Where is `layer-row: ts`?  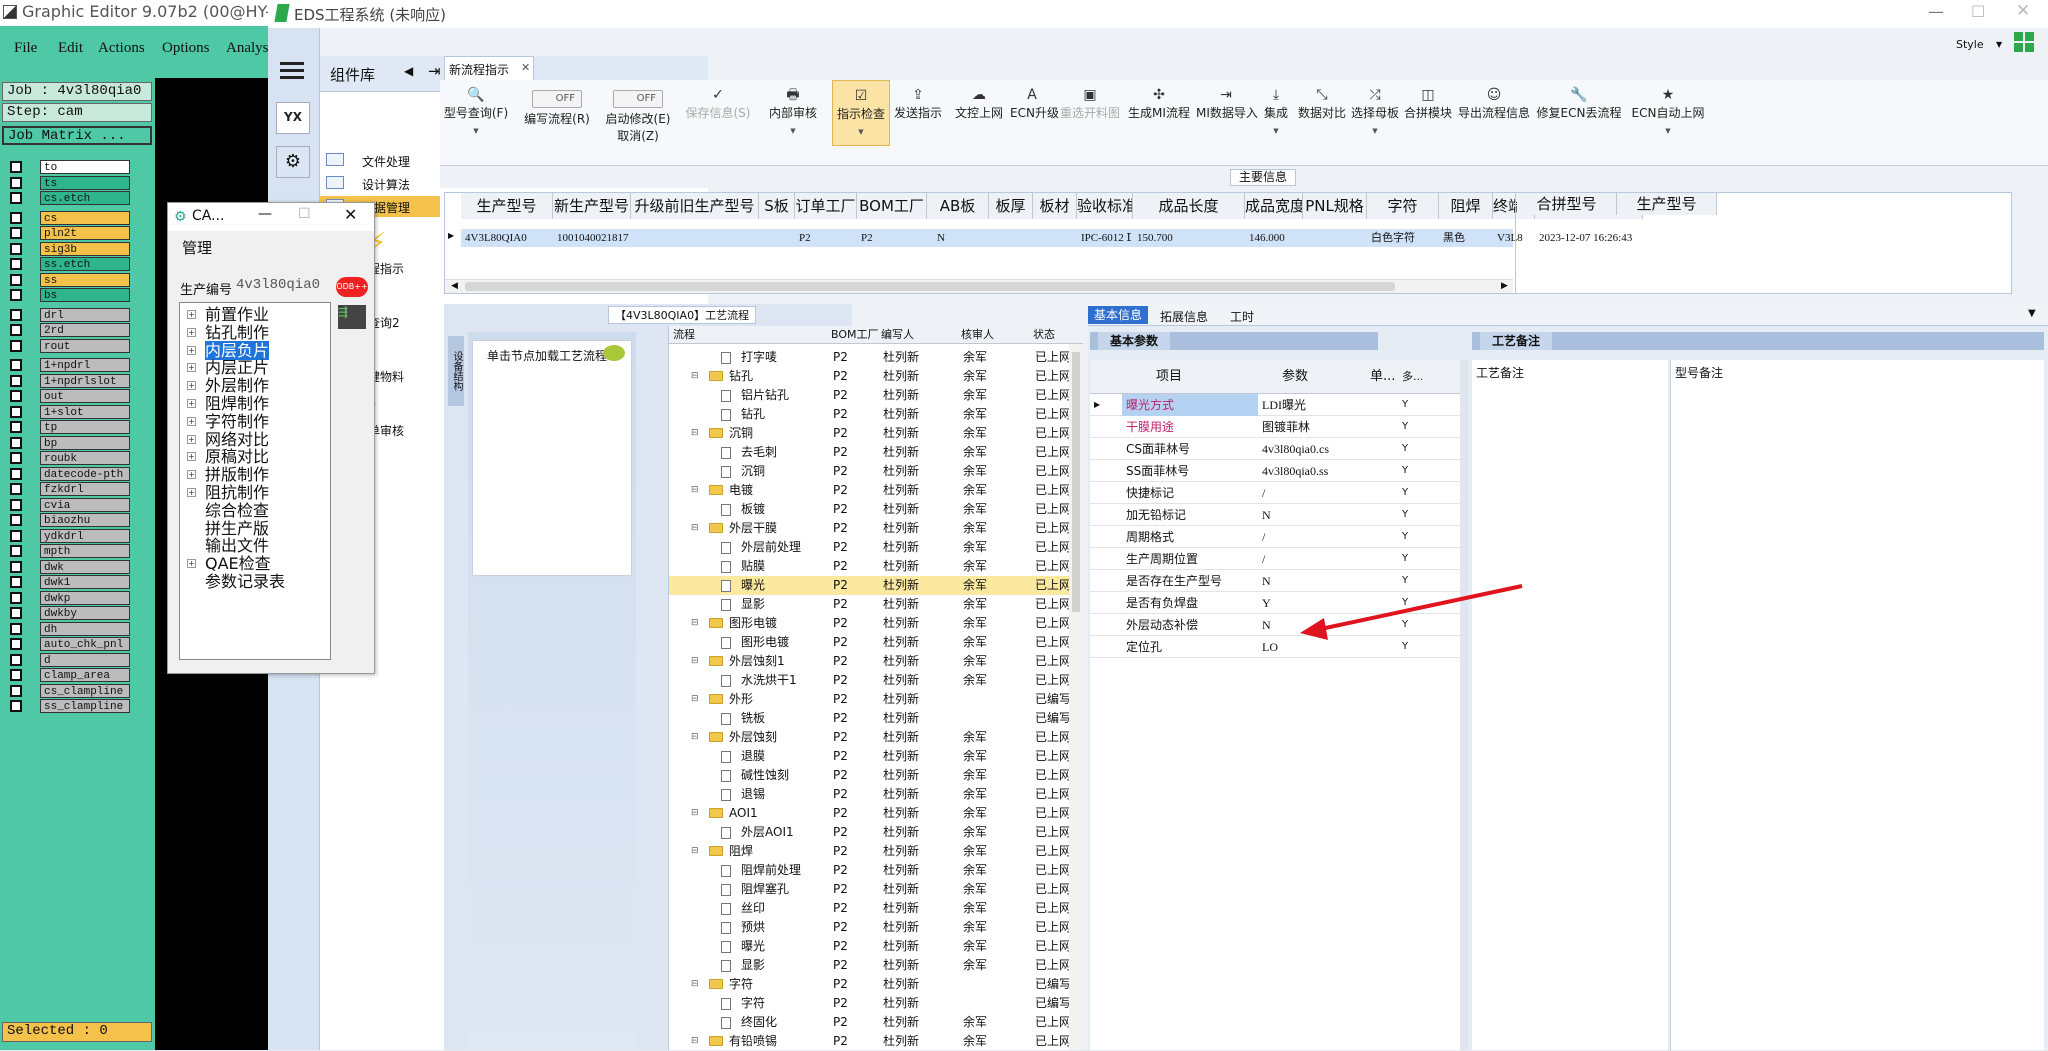 layer-row: ts is located at coordinates (68, 182).